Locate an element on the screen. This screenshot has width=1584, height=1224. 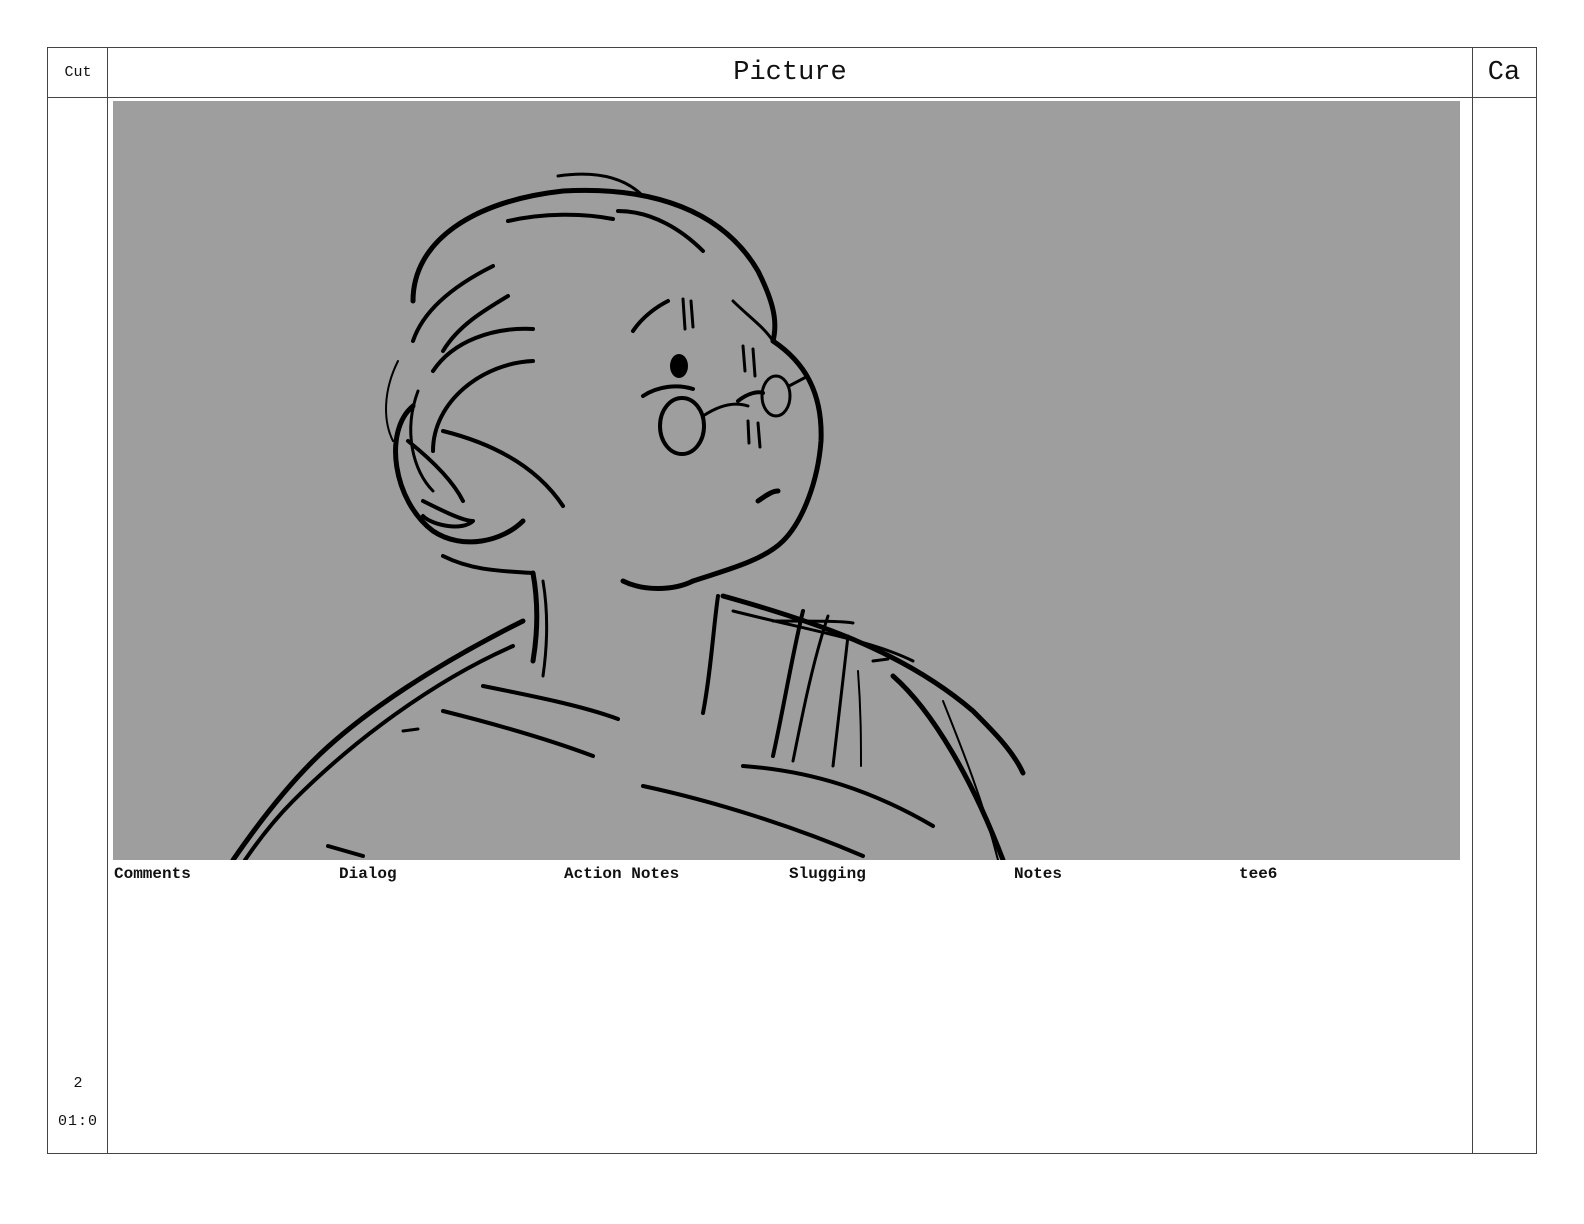
cut-header-label: Cut is located at coordinates (78, 72).